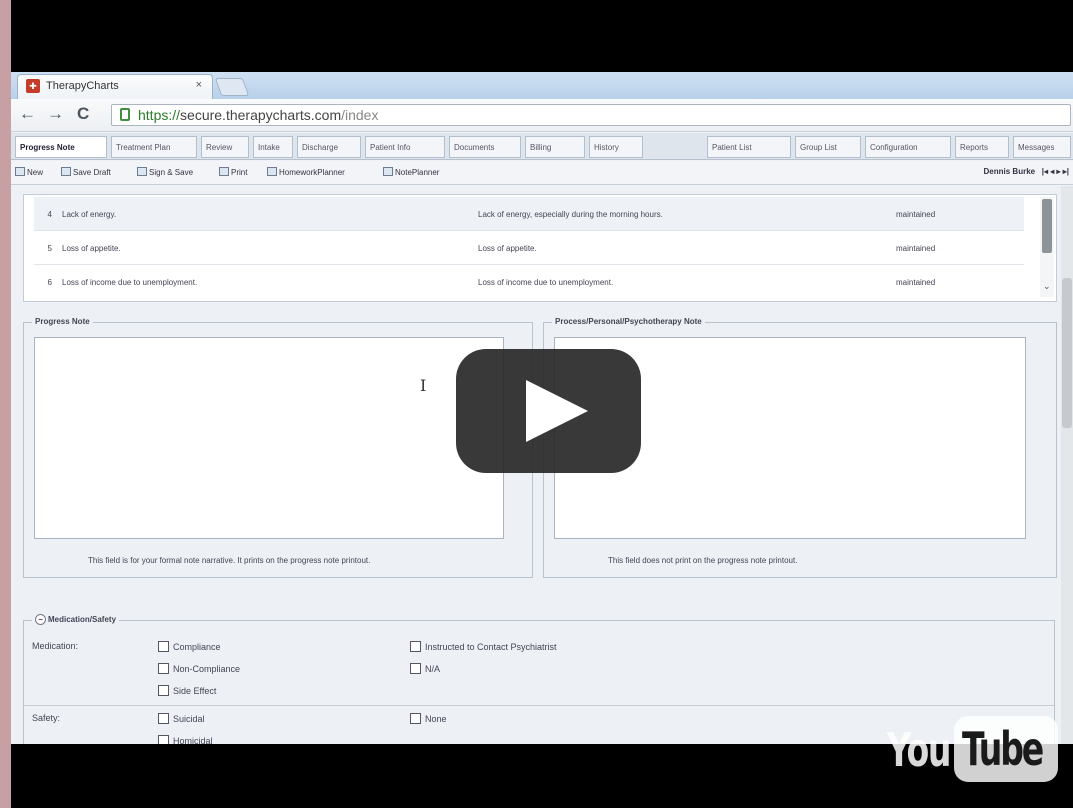 The image size is (1073, 808). I want to click on na-checkbox: N/A, so click(425, 668).